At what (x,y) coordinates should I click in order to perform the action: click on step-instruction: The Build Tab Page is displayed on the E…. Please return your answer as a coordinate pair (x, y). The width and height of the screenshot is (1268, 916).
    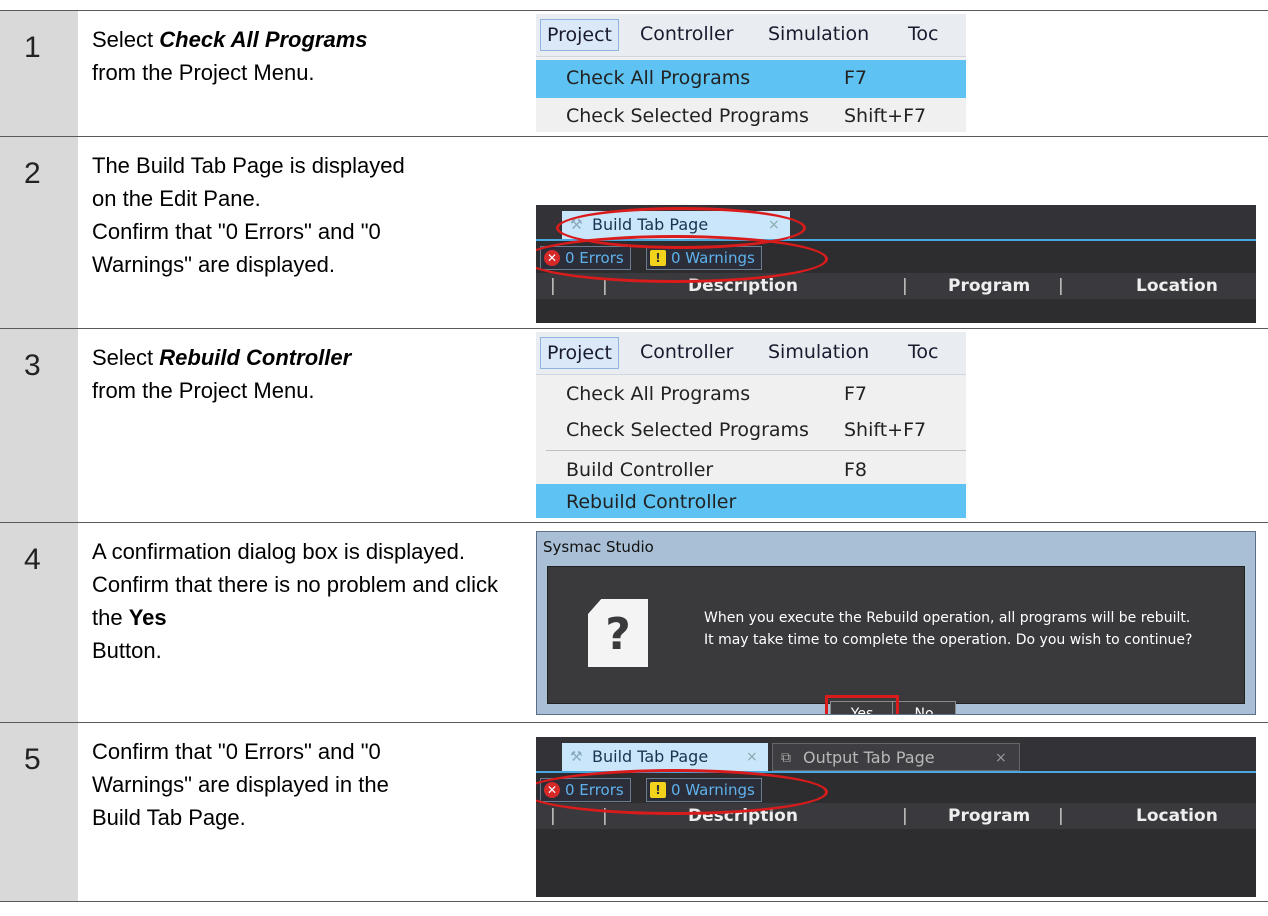
    Looking at the image, I should click on (292, 215).